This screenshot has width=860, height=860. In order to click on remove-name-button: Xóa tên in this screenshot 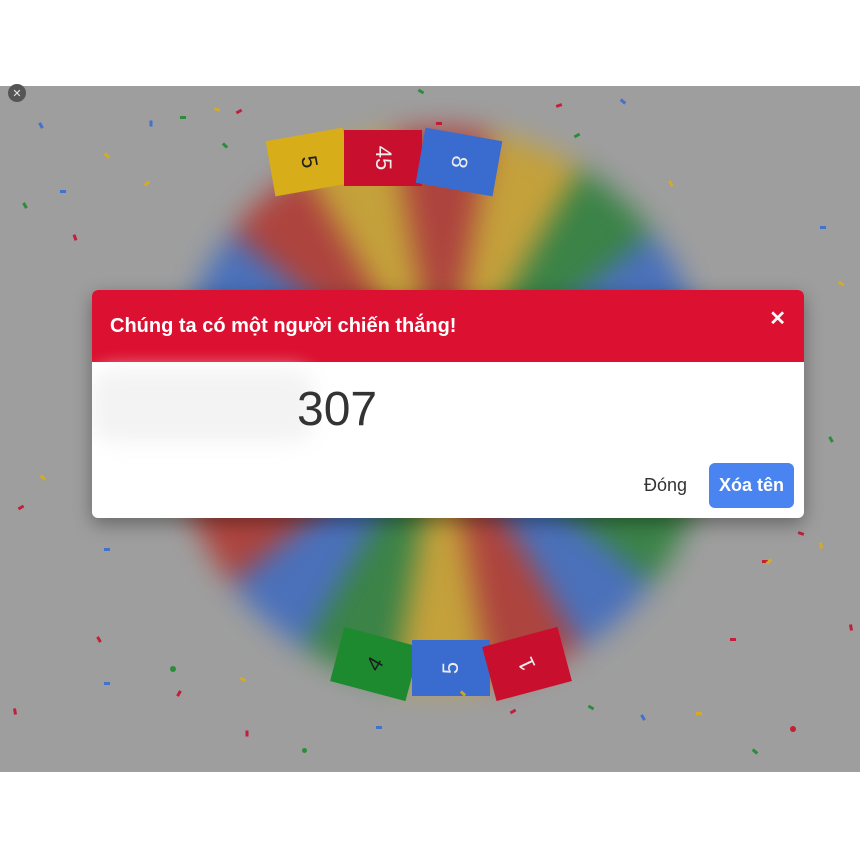, I will do `click(751, 485)`.